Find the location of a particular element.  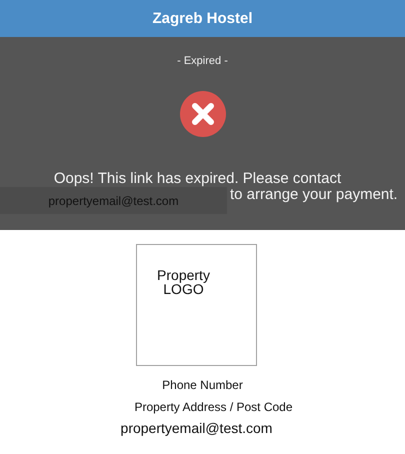

property-address: Property Address / Post Code is located at coordinates (213, 407).